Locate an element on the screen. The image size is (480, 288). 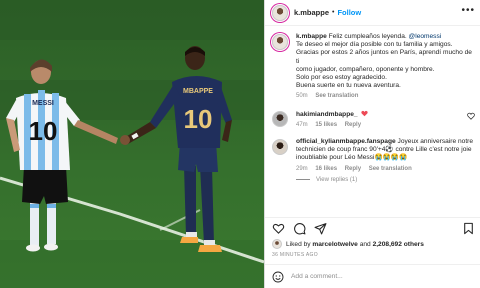
more-icon: ••• is located at coordinates (468, 11).